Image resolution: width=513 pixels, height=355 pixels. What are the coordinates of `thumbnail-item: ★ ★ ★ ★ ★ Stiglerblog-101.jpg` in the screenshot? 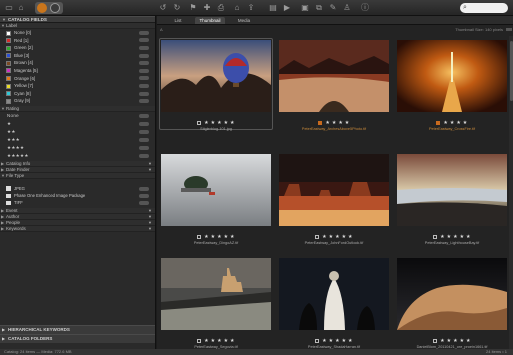 It's located at (216, 87).